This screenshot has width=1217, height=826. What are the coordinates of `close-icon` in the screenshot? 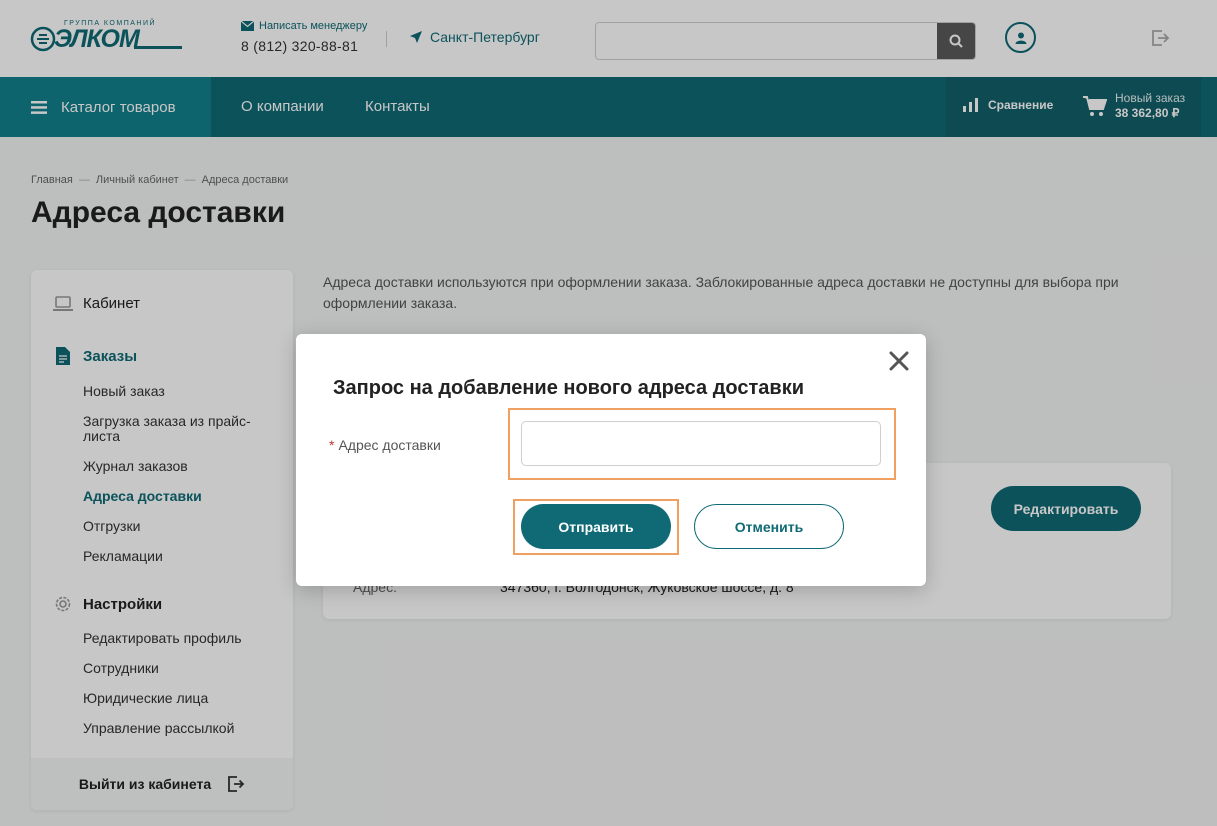 It's located at (899, 361).